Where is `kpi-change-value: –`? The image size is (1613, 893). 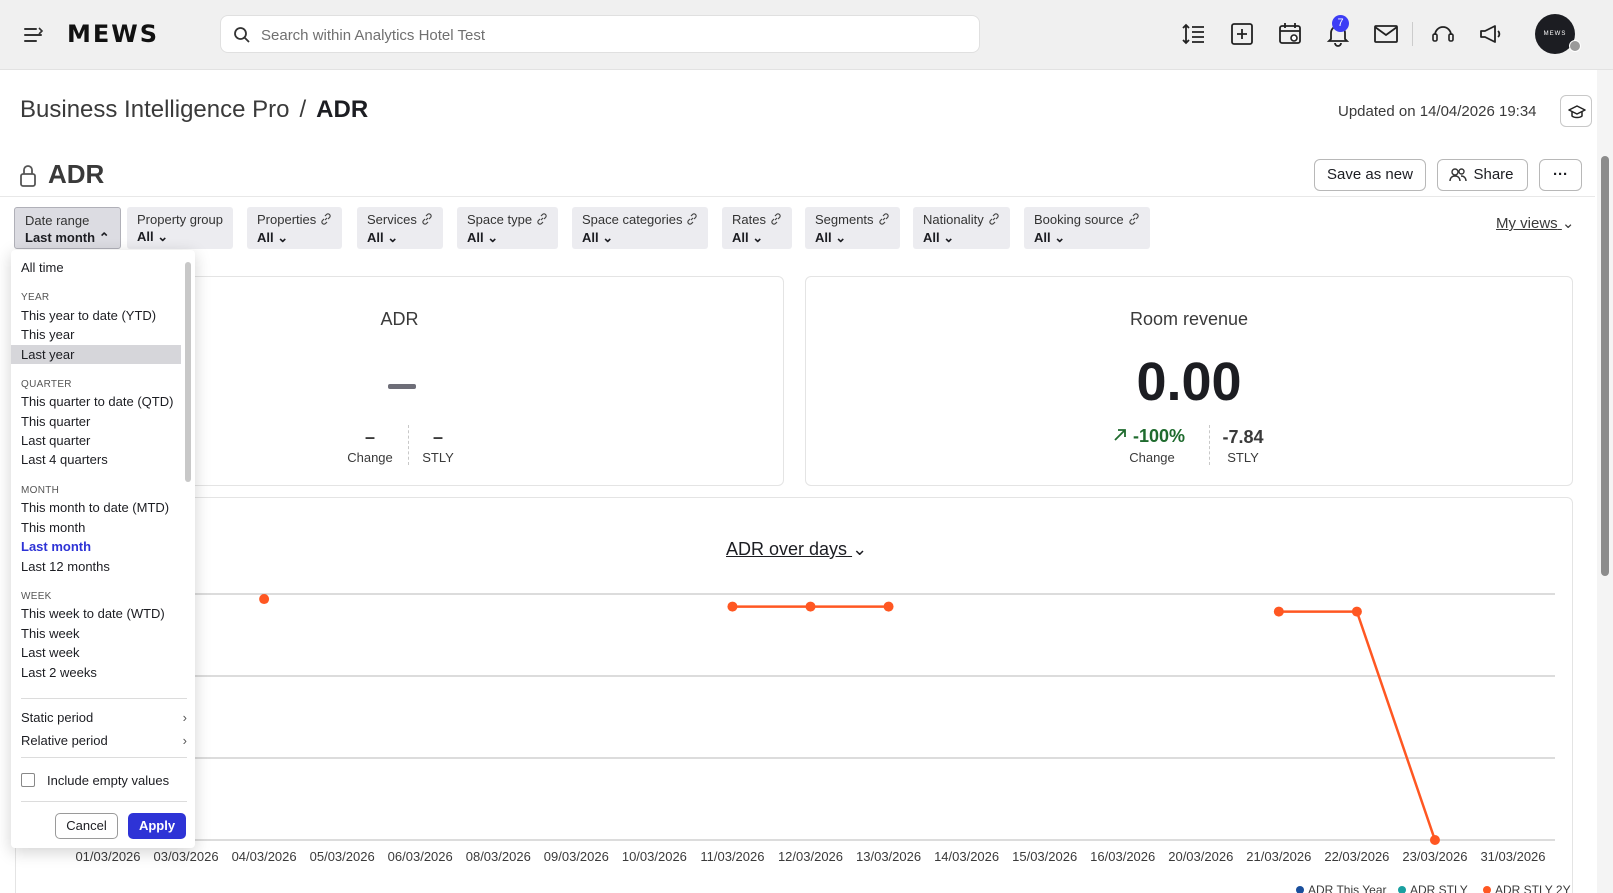 kpi-change-value: – is located at coordinates (369, 437).